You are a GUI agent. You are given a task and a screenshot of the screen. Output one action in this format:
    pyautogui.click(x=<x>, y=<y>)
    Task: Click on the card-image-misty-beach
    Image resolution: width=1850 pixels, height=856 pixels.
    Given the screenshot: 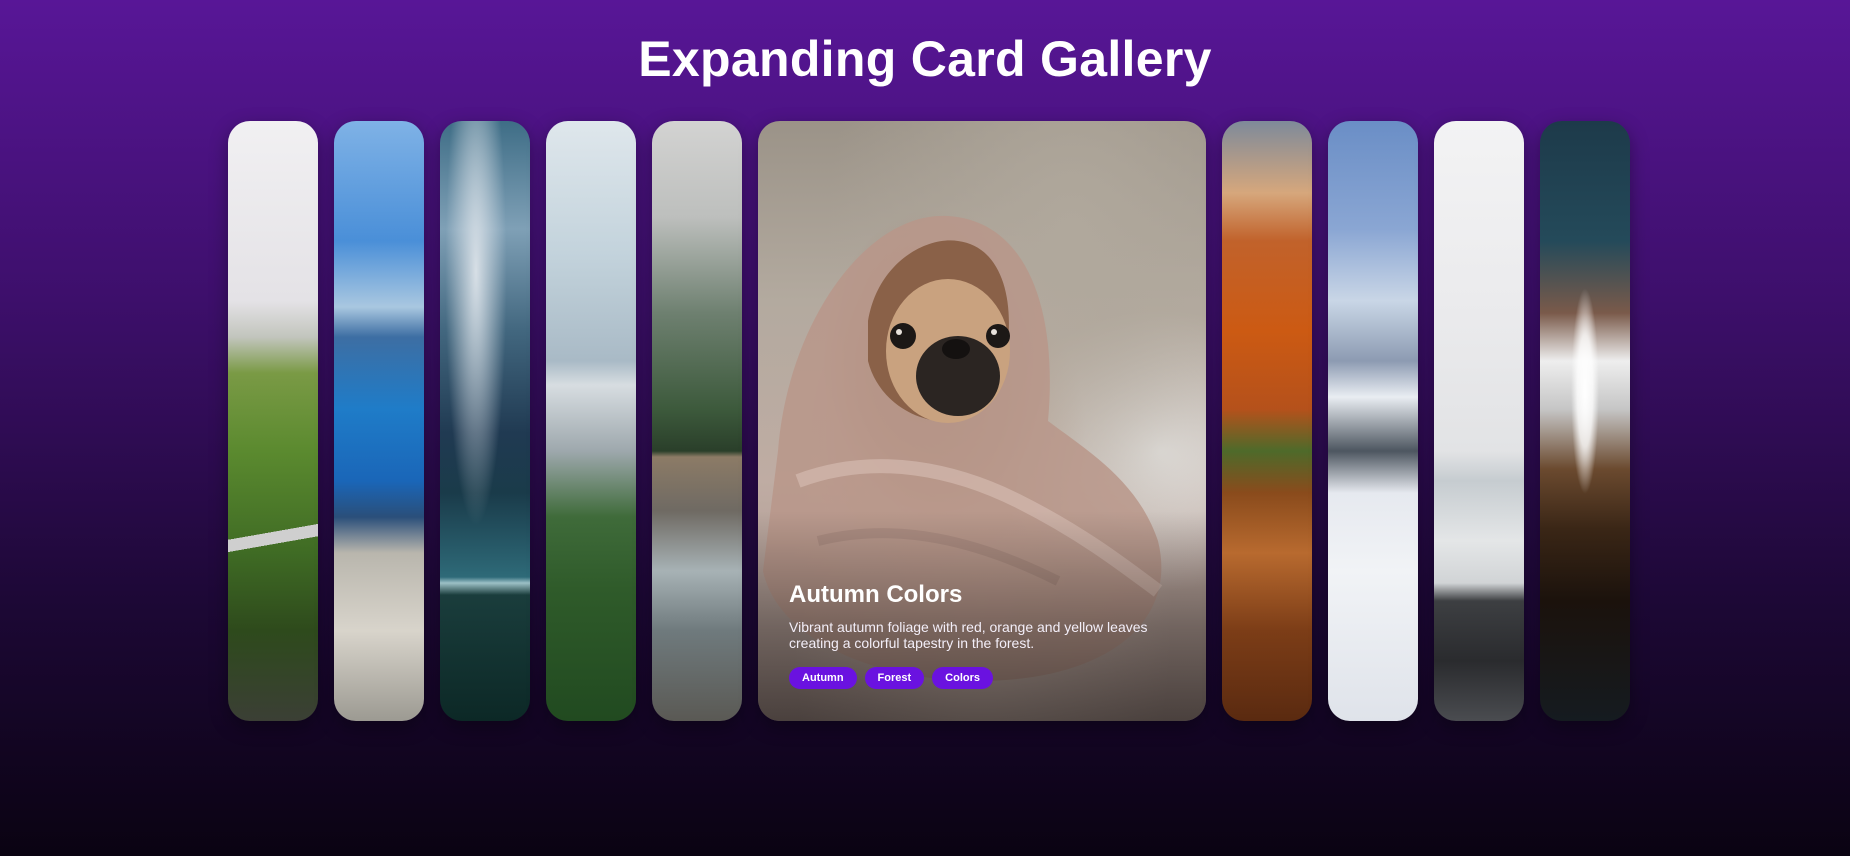 What is the action you would take?
    pyautogui.click(x=1479, y=421)
    